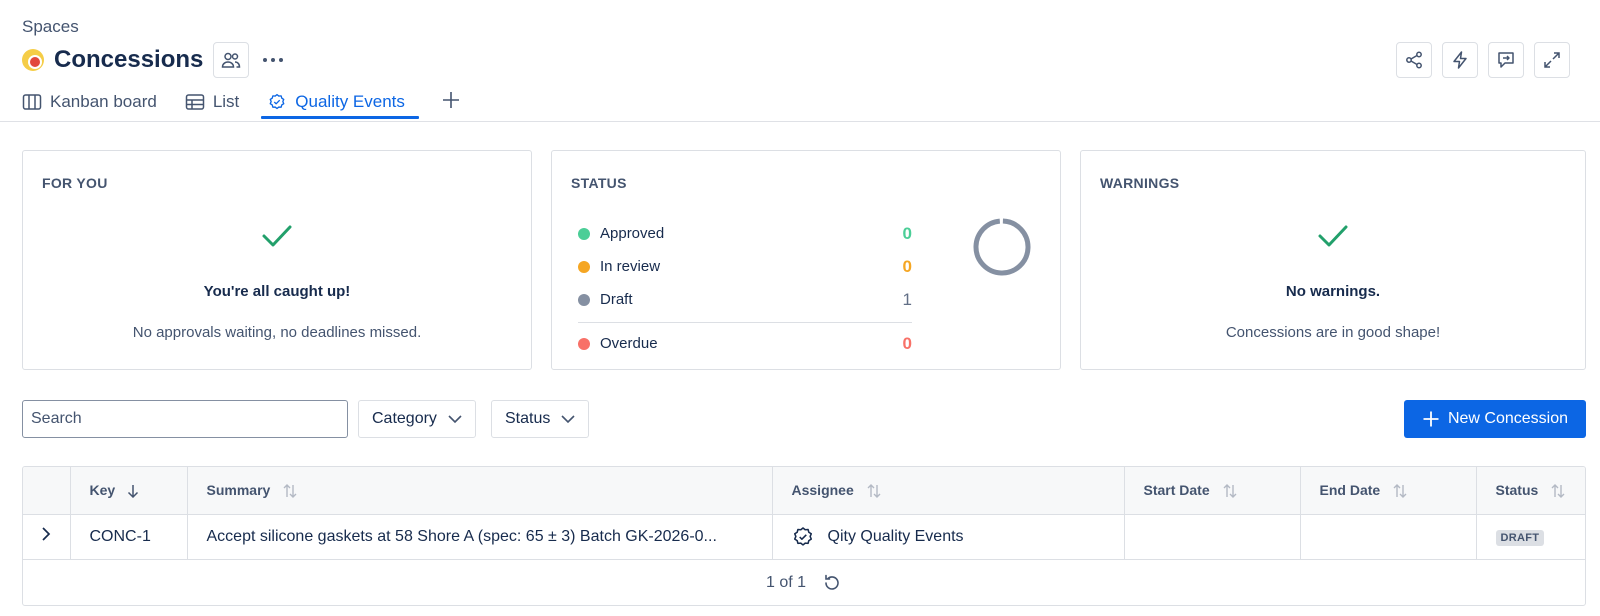 The image size is (1600, 616). I want to click on table-header-row: Key Summary Assignee Start Date End Date, so click(804, 491).